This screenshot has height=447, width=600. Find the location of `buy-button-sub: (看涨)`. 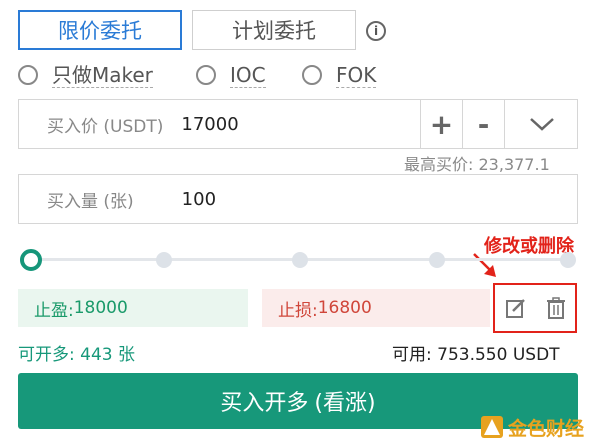

buy-button-sub: (看涨) is located at coordinates (345, 403).